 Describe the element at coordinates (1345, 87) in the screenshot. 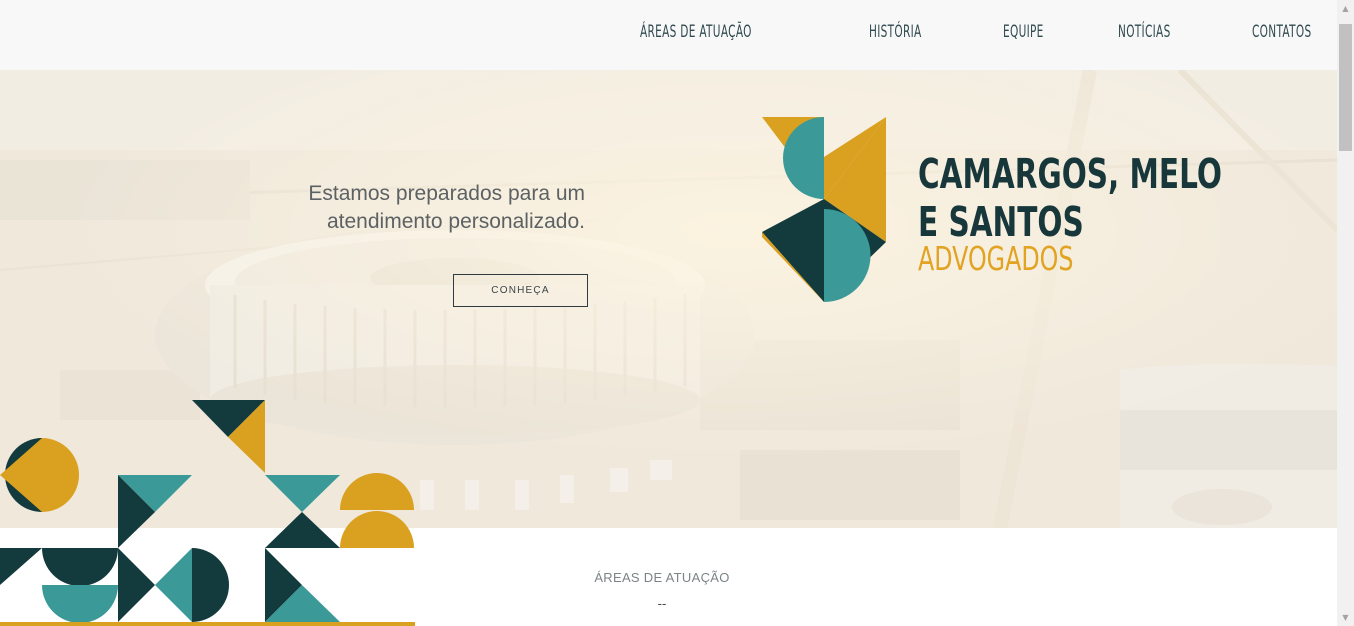

I see `scrollbar-thumb` at that location.